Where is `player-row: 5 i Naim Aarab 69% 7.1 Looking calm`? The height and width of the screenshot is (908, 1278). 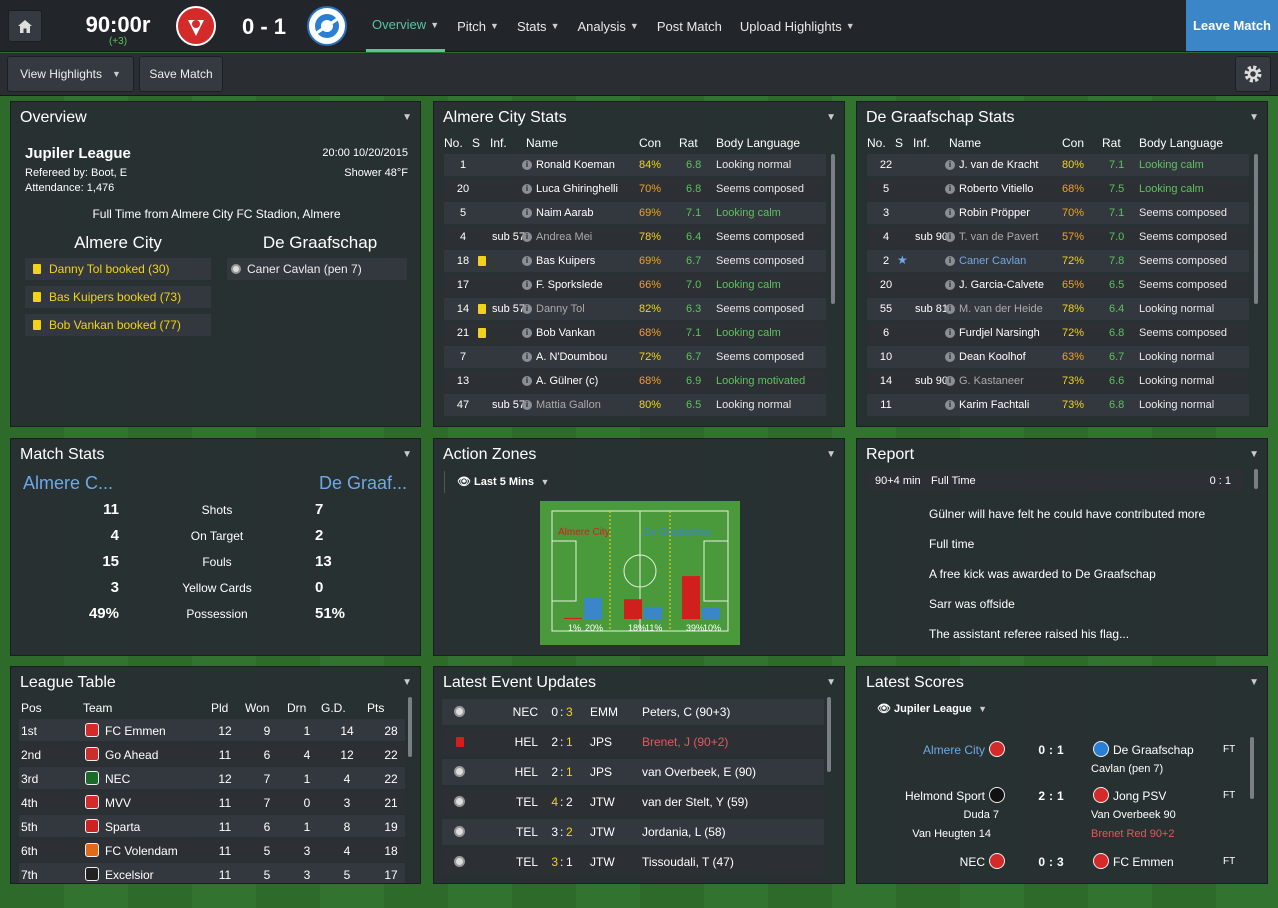 player-row: 5 i Naim Aarab 69% 7.1 Looking calm is located at coordinates (635, 213).